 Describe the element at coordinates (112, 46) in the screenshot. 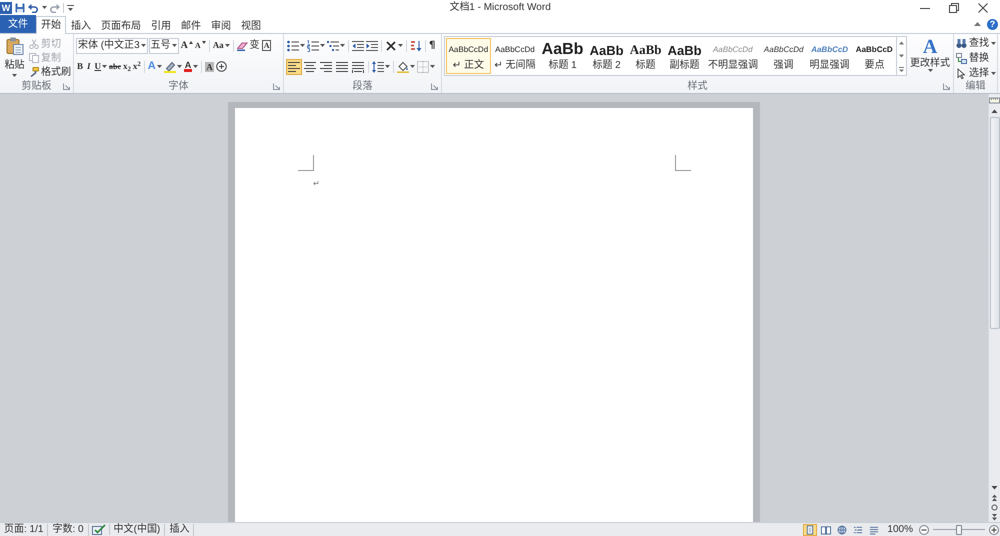

I see `font-name-field: 宋体 (中文正3` at that location.